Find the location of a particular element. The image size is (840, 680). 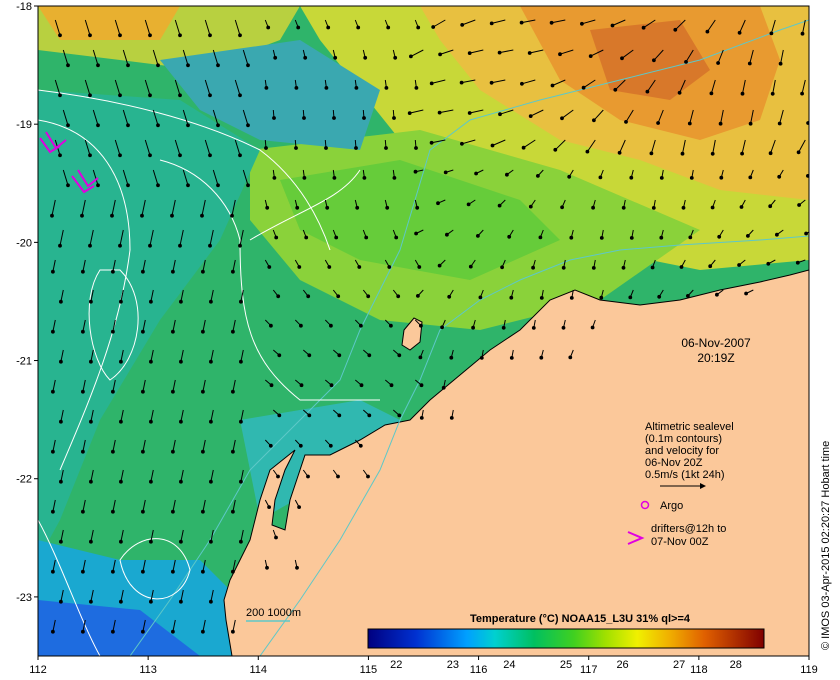

colorbar-ticks: 22 23 24 25 26 27 28 is located at coordinates (566, 665).